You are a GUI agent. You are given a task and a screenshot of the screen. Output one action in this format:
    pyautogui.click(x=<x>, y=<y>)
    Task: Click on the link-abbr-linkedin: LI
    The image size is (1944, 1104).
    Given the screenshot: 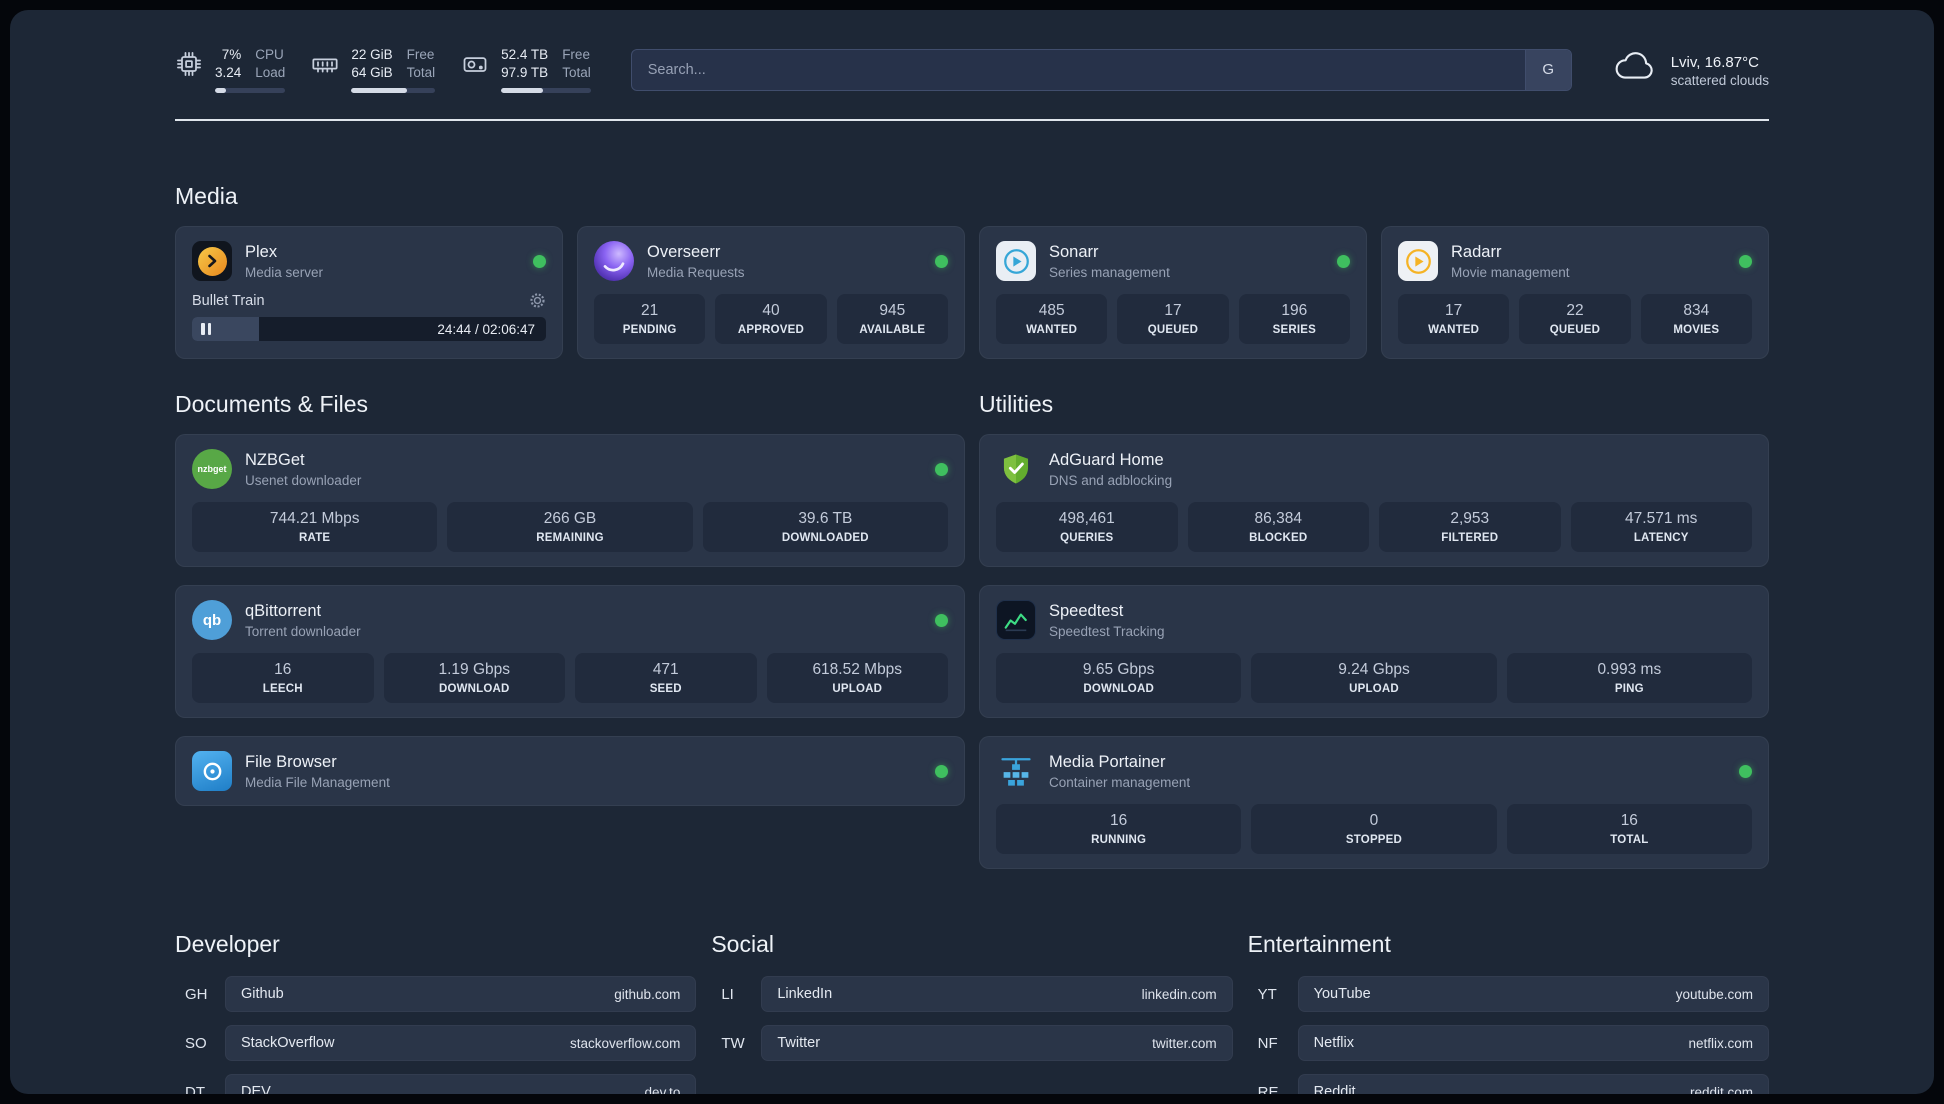 What is the action you would take?
    pyautogui.click(x=727, y=994)
    